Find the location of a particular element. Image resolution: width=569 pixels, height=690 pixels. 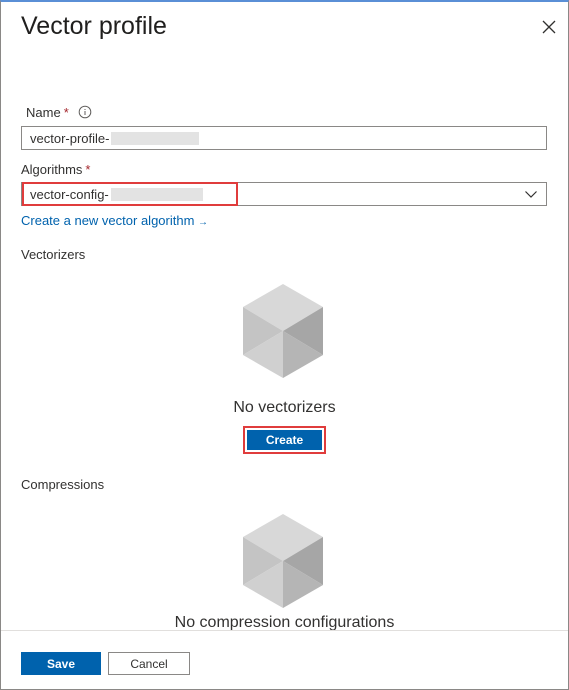

arrow-right-icon: → is located at coordinates (203, 222).